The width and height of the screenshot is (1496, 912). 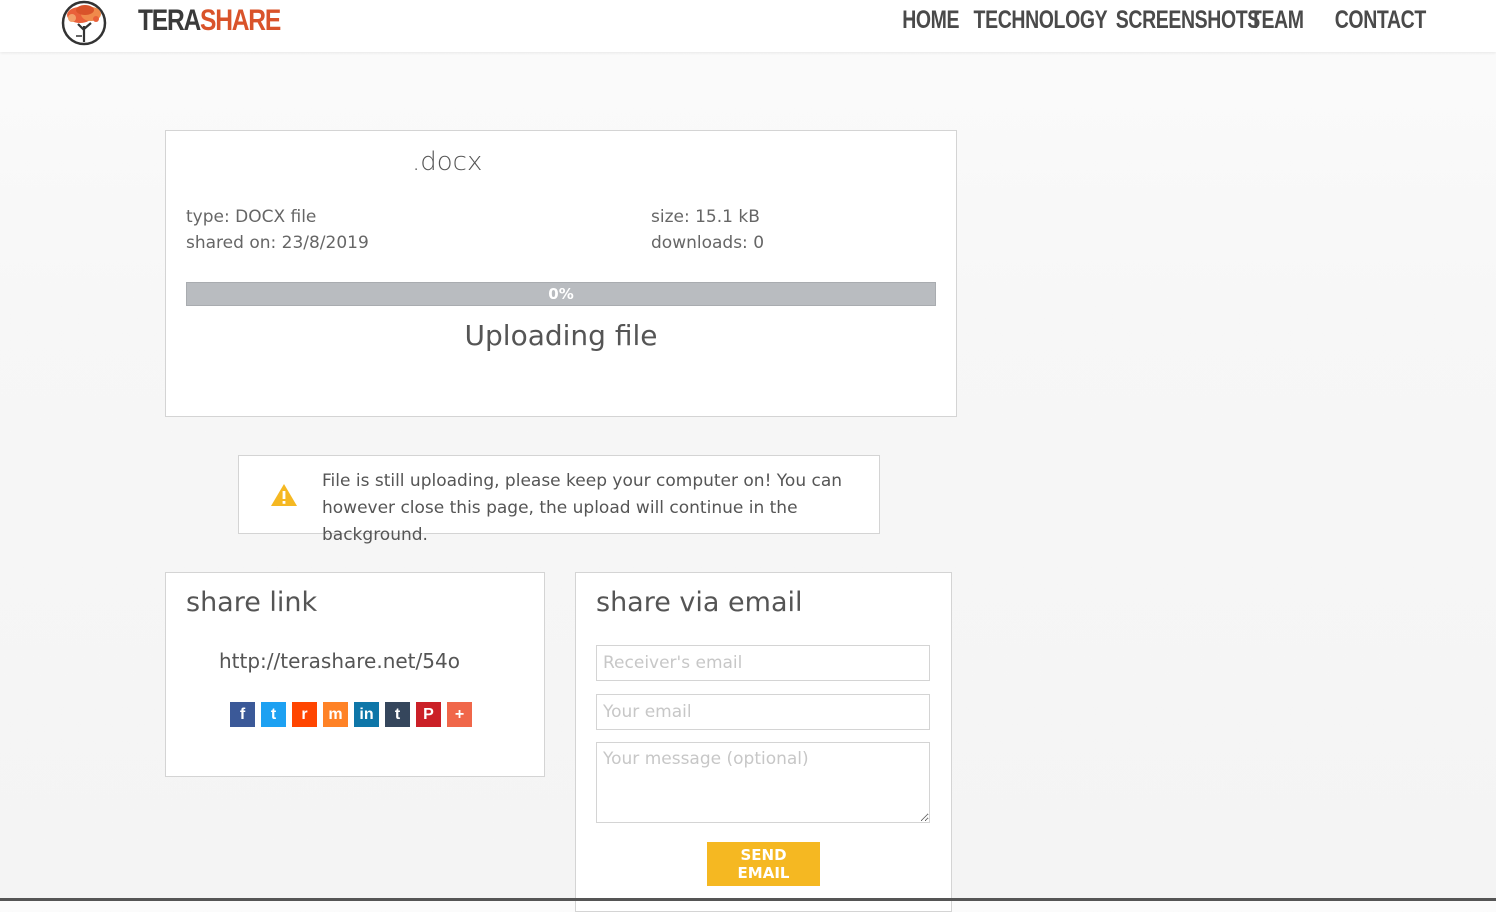 I want to click on upload-status: Uploading file, so click(x=561, y=335).